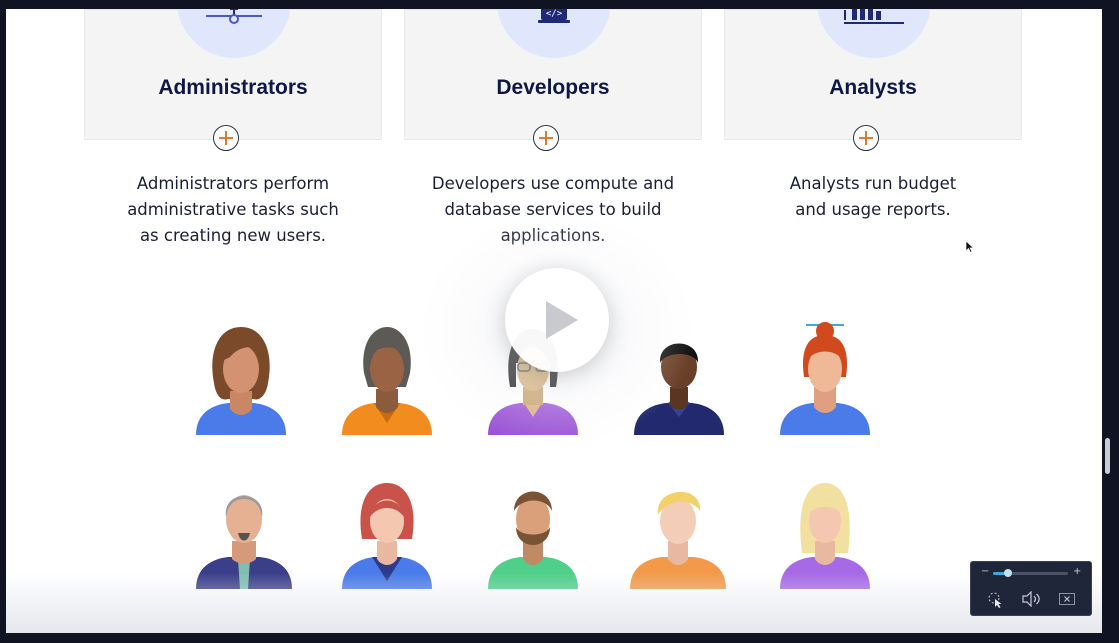  Describe the element at coordinates (234, 16) in the screenshot. I see `network-icon` at that location.